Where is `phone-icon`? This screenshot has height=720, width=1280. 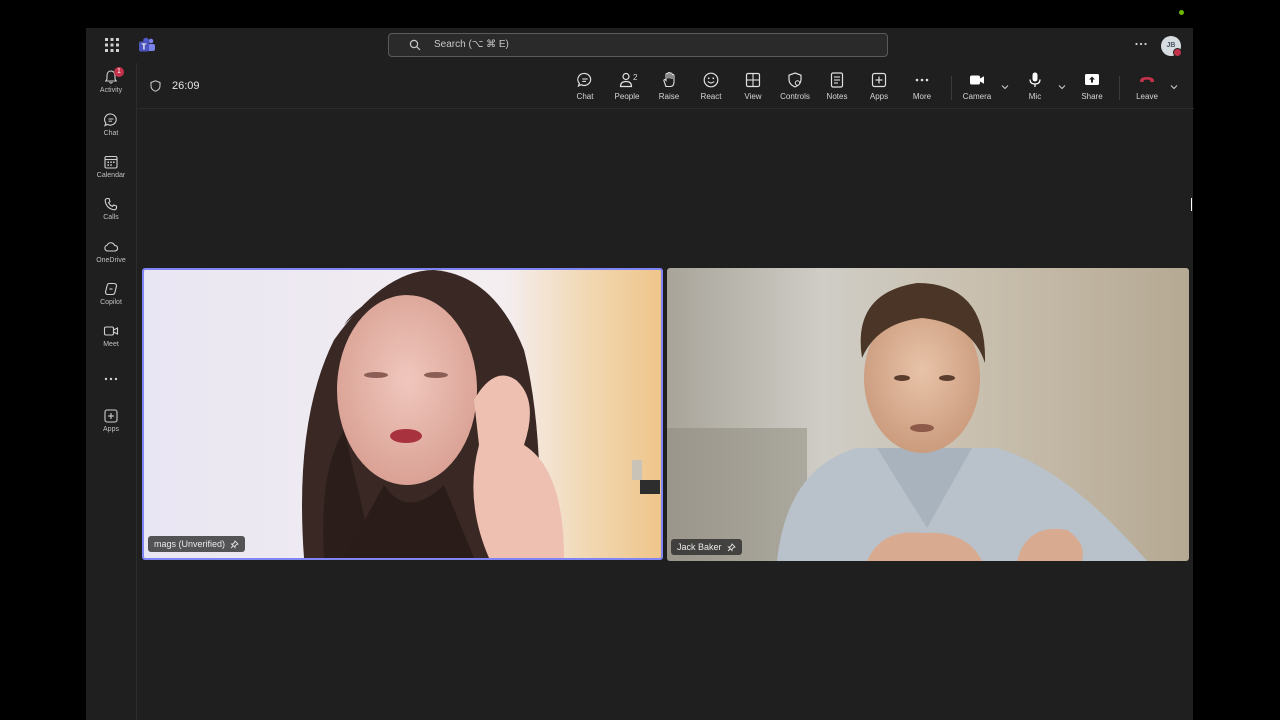
phone-icon is located at coordinates (111, 204).